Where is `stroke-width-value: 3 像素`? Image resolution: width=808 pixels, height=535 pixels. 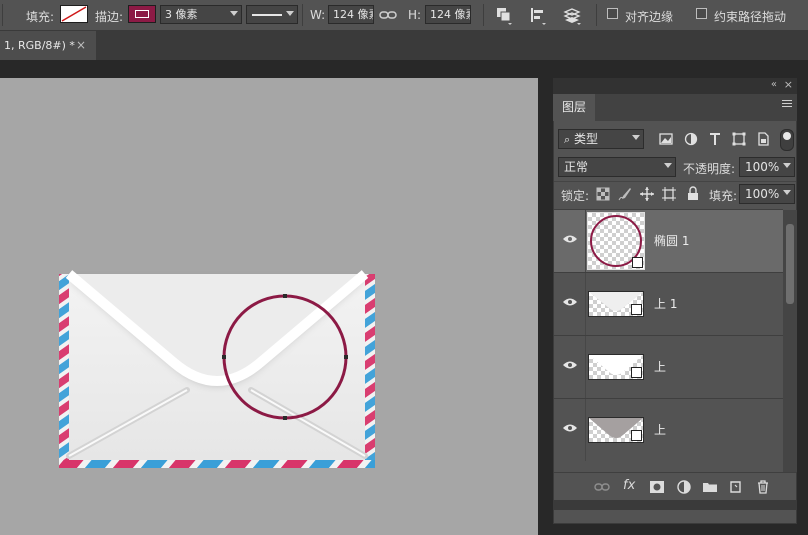 stroke-width-value: 3 像素 is located at coordinates (181, 14).